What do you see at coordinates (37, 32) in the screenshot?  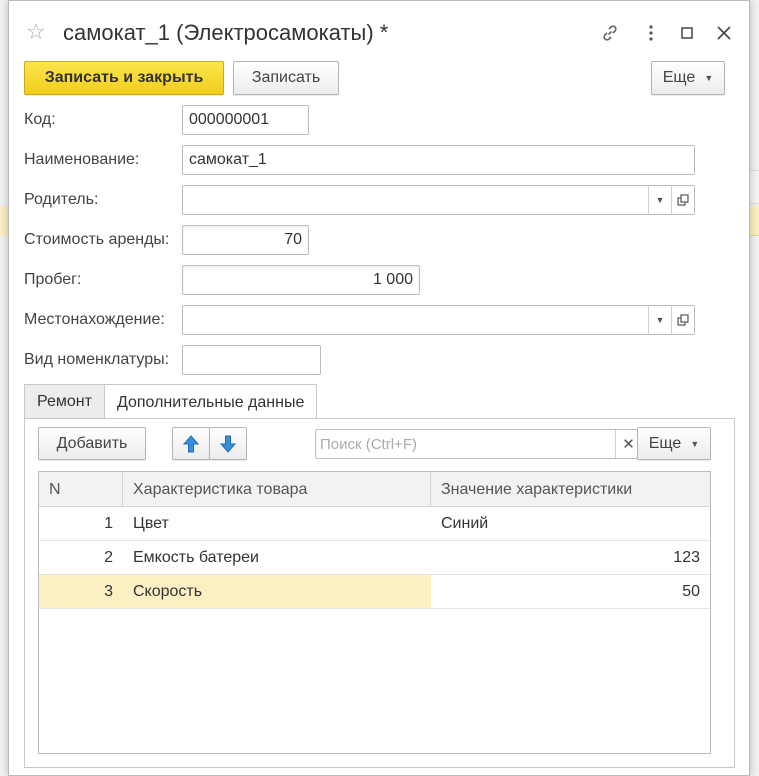 I see `favorite-star-icon: ☆` at bounding box center [37, 32].